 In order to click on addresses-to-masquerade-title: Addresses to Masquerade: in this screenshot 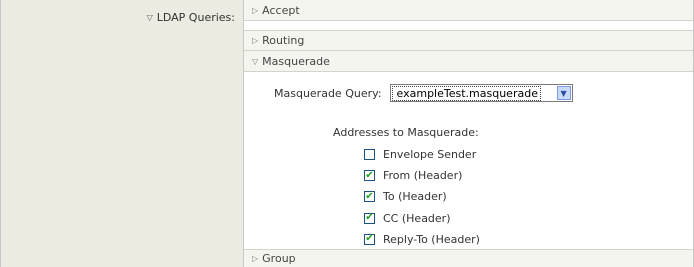, I will do `click(406, 132)`.